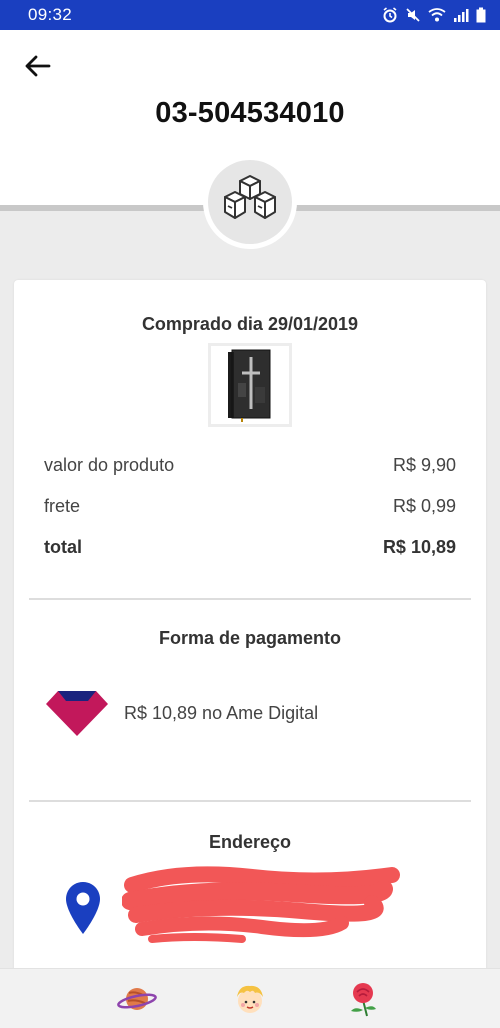  I want to click on nav-profile, so click(250, 999).